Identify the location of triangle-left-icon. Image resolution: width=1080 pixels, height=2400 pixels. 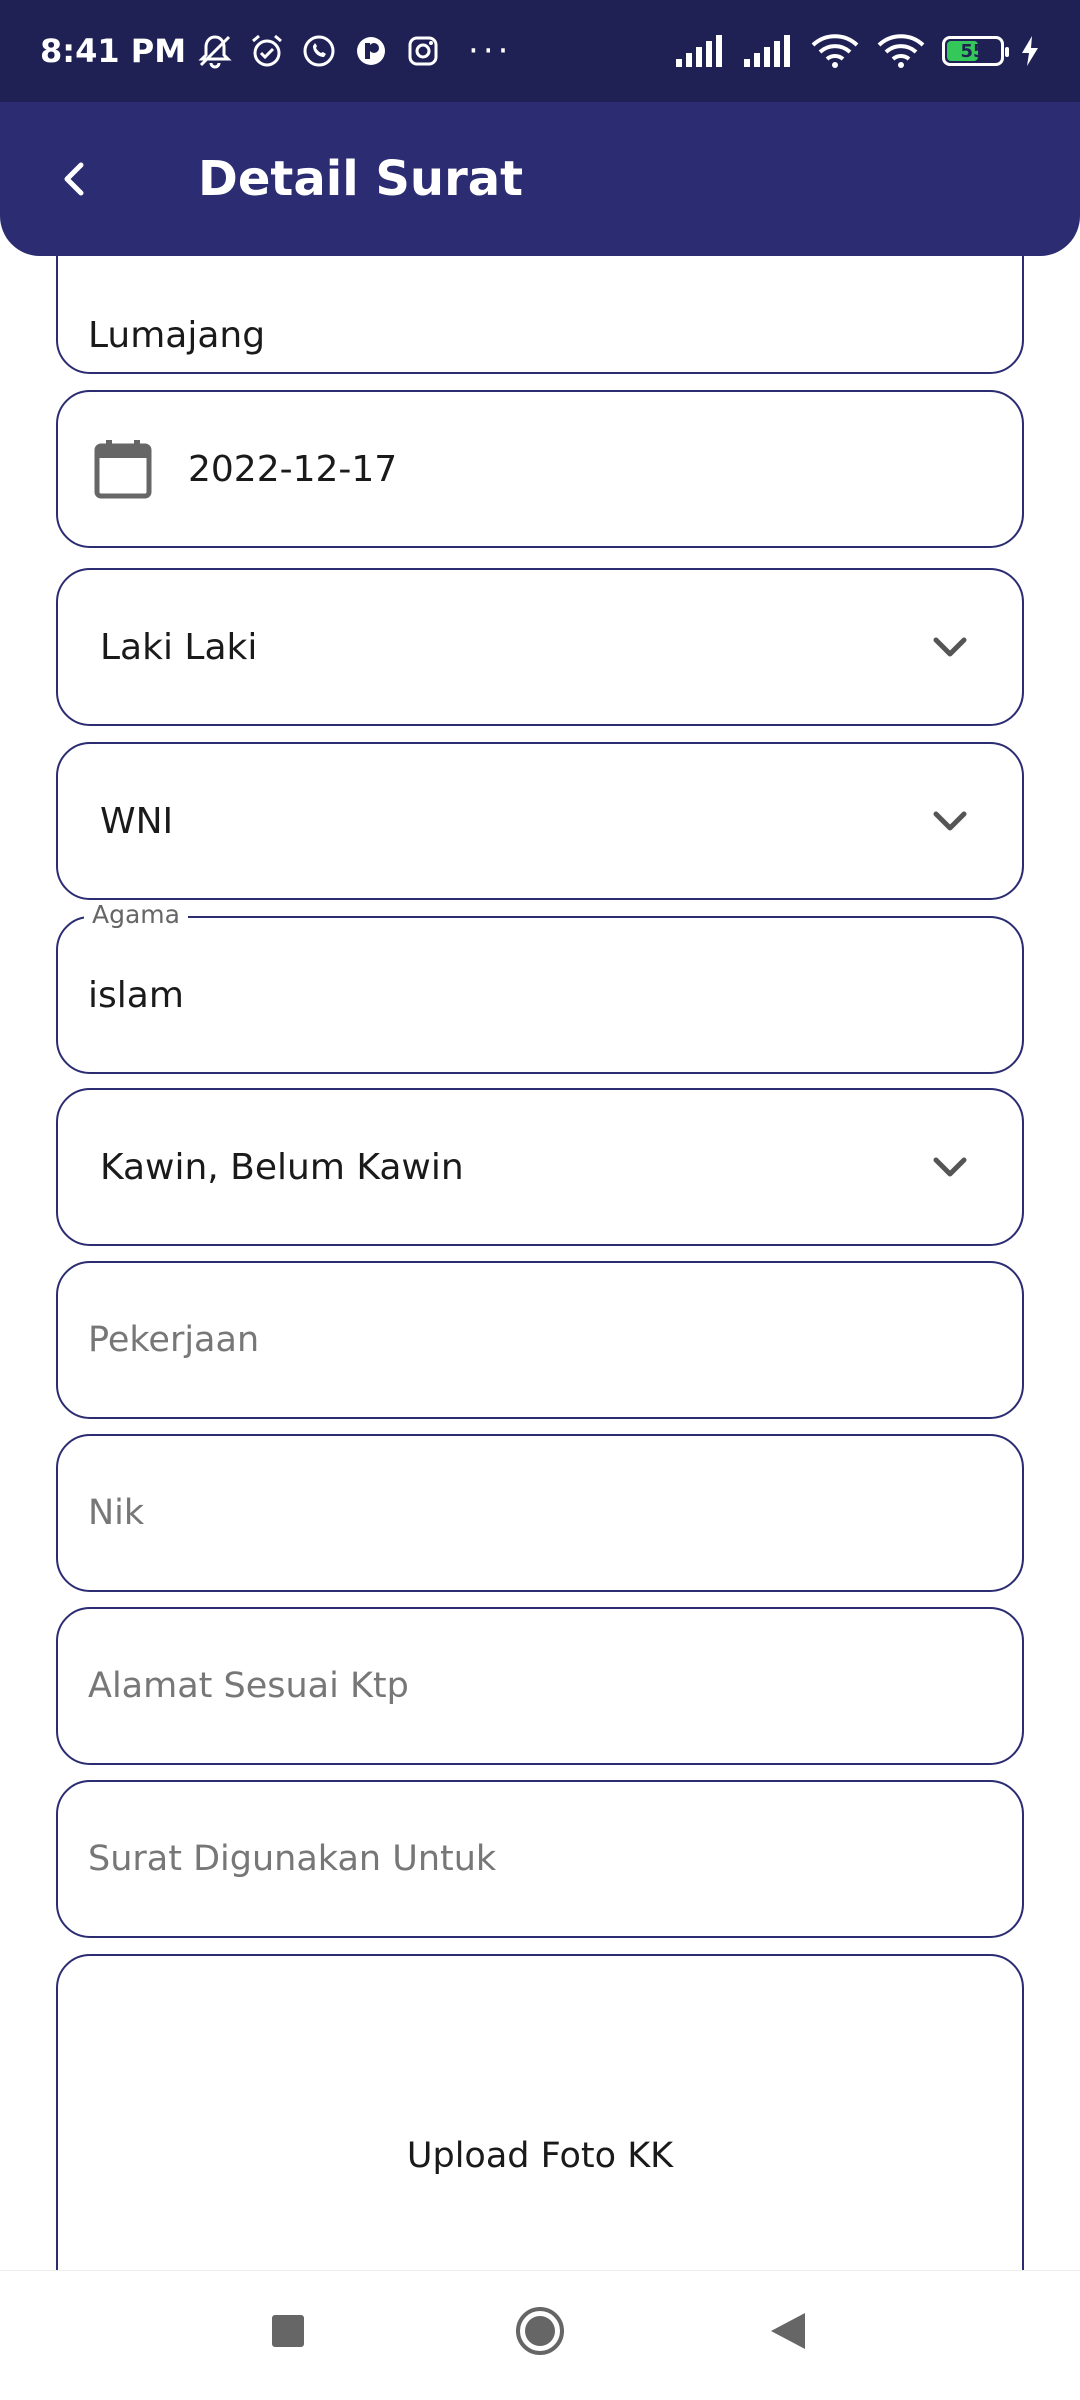
(788, 2331).